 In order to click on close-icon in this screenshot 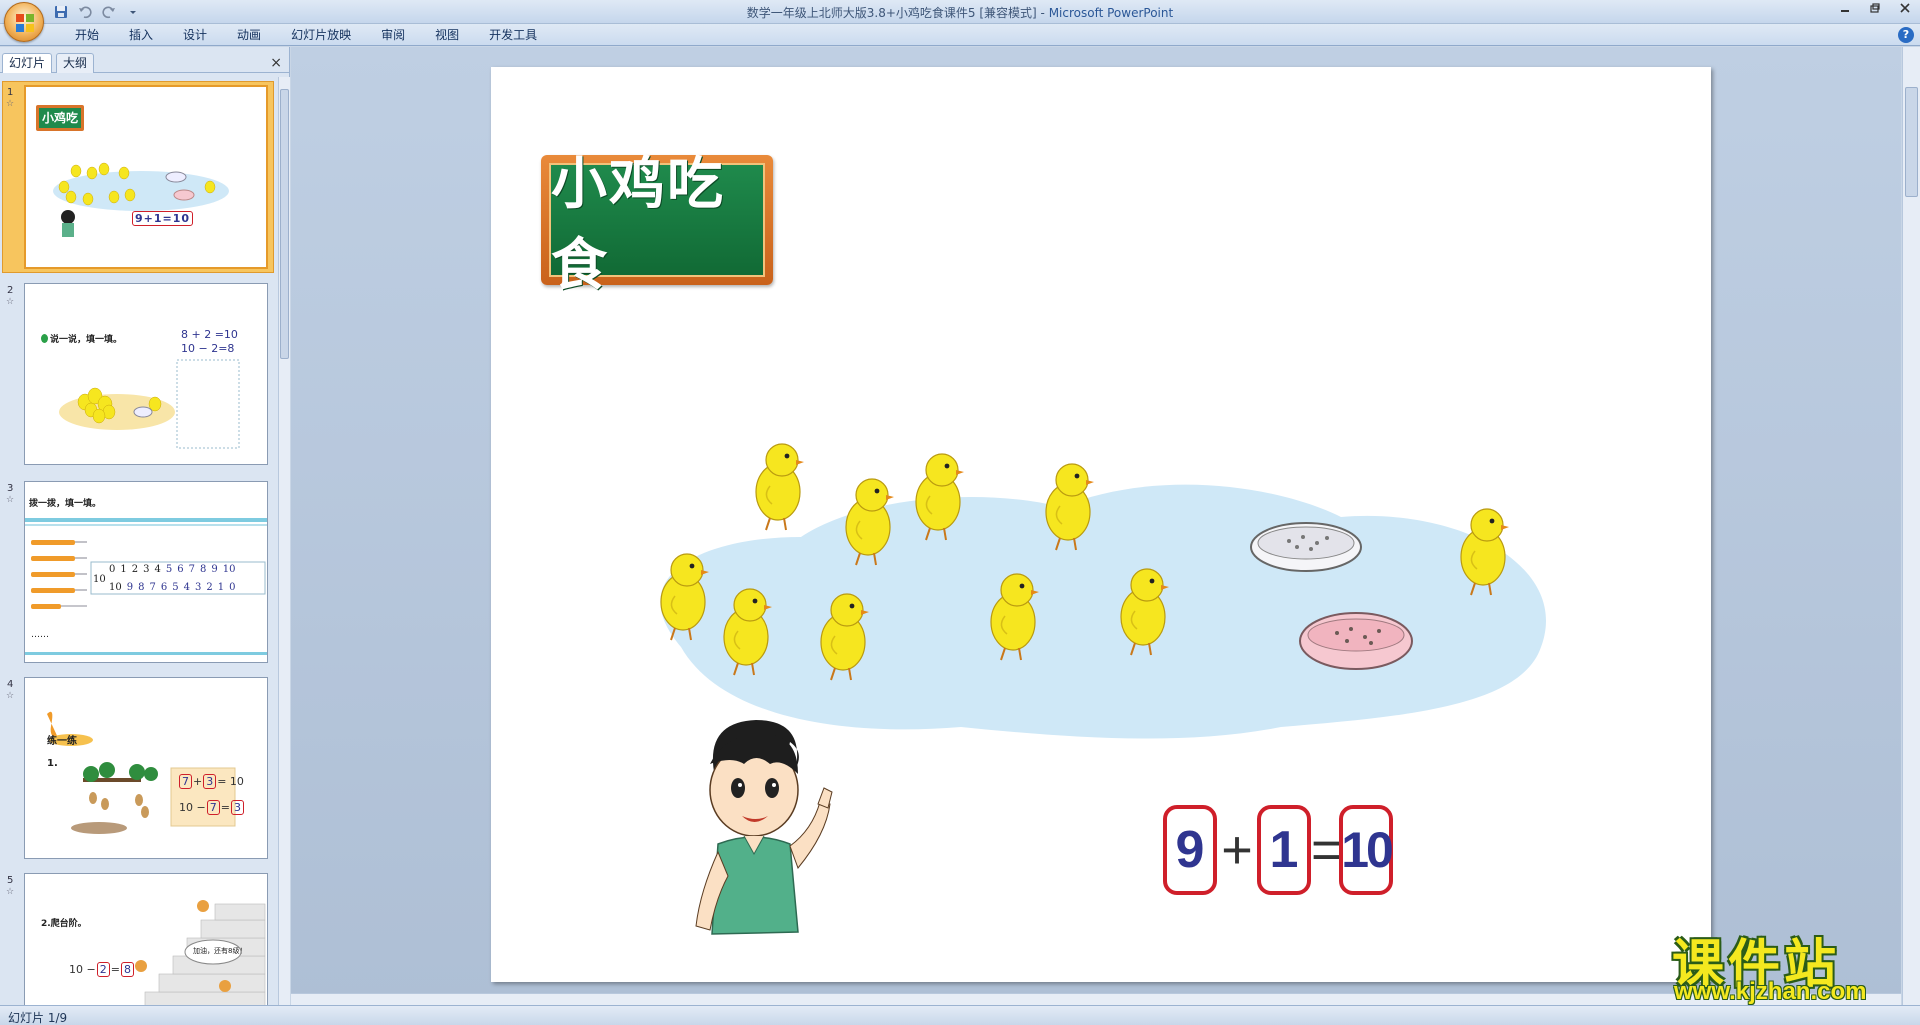, I will do `click(1905, 10)`.